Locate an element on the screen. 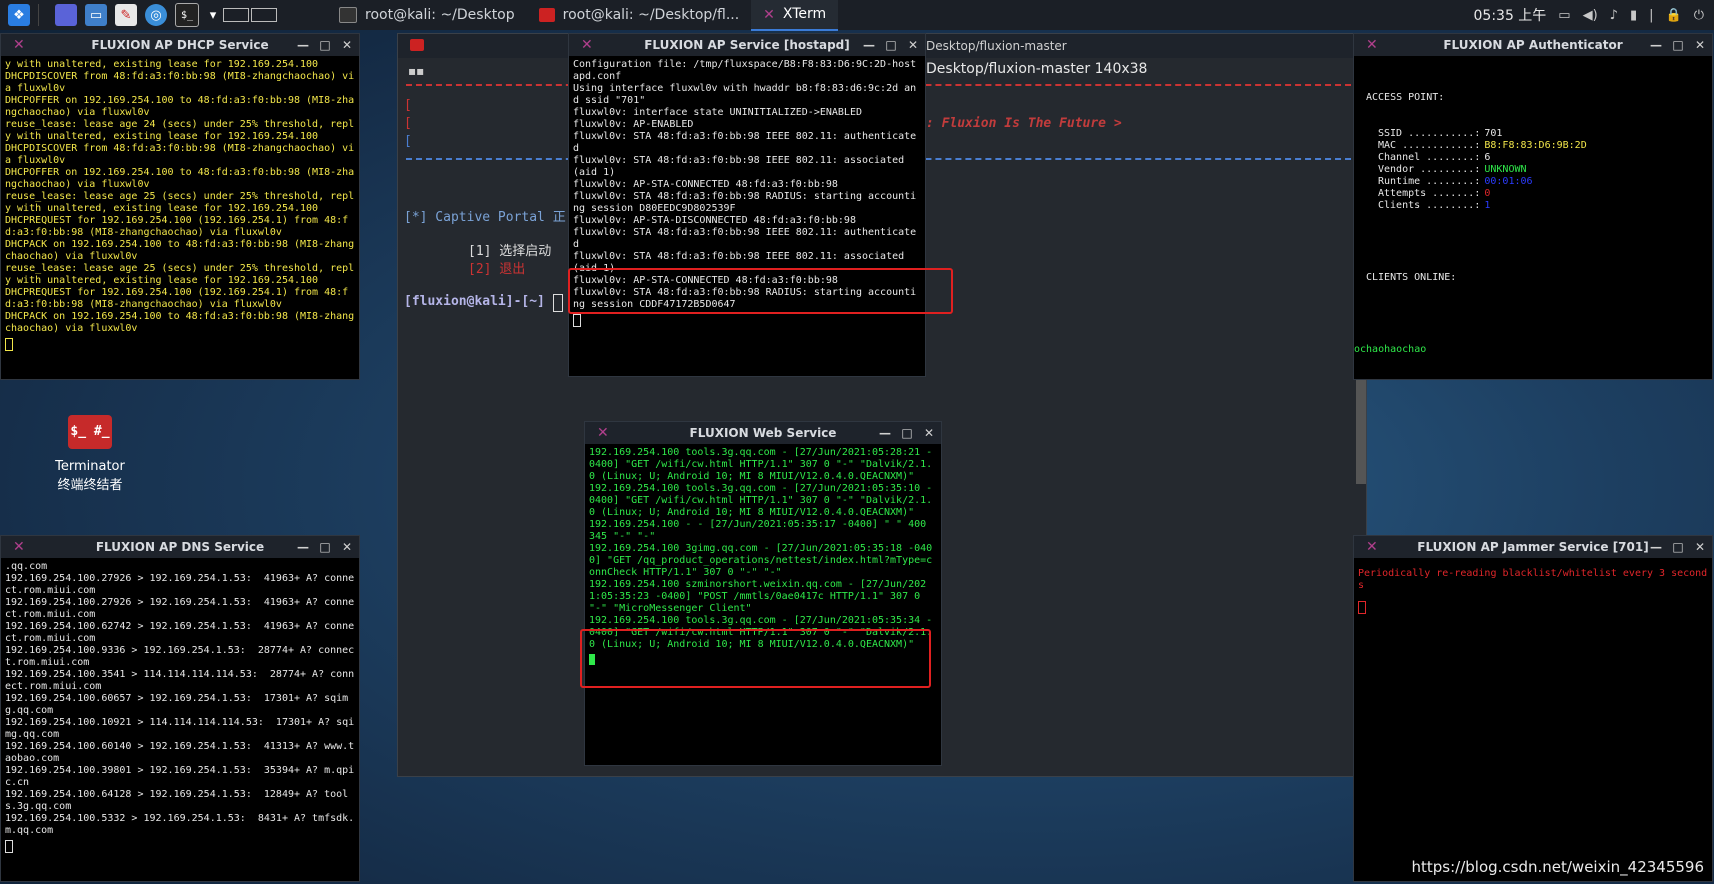 This screenshot has height=884, width=1714. auth-row-value: UNKNOWN is located at coordinates (1505, 169).